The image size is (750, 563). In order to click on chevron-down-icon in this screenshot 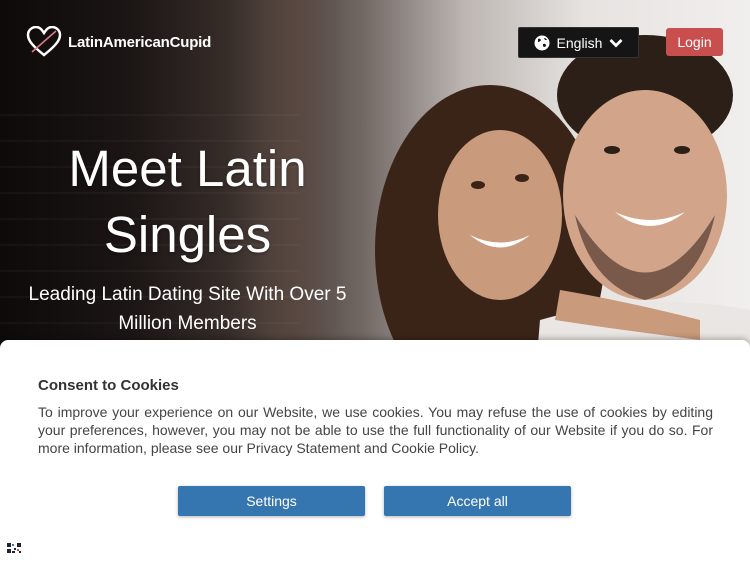, I will do `click(616, 42)`.